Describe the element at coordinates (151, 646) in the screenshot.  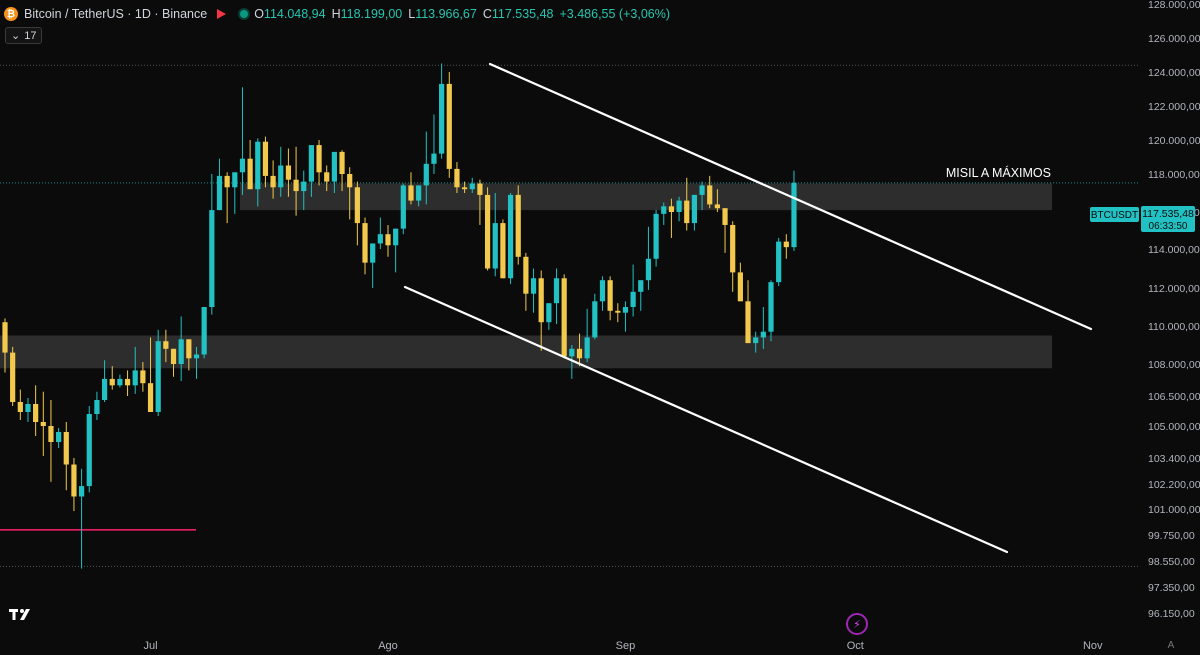
I see `x-tick-label: Jul` at that location.